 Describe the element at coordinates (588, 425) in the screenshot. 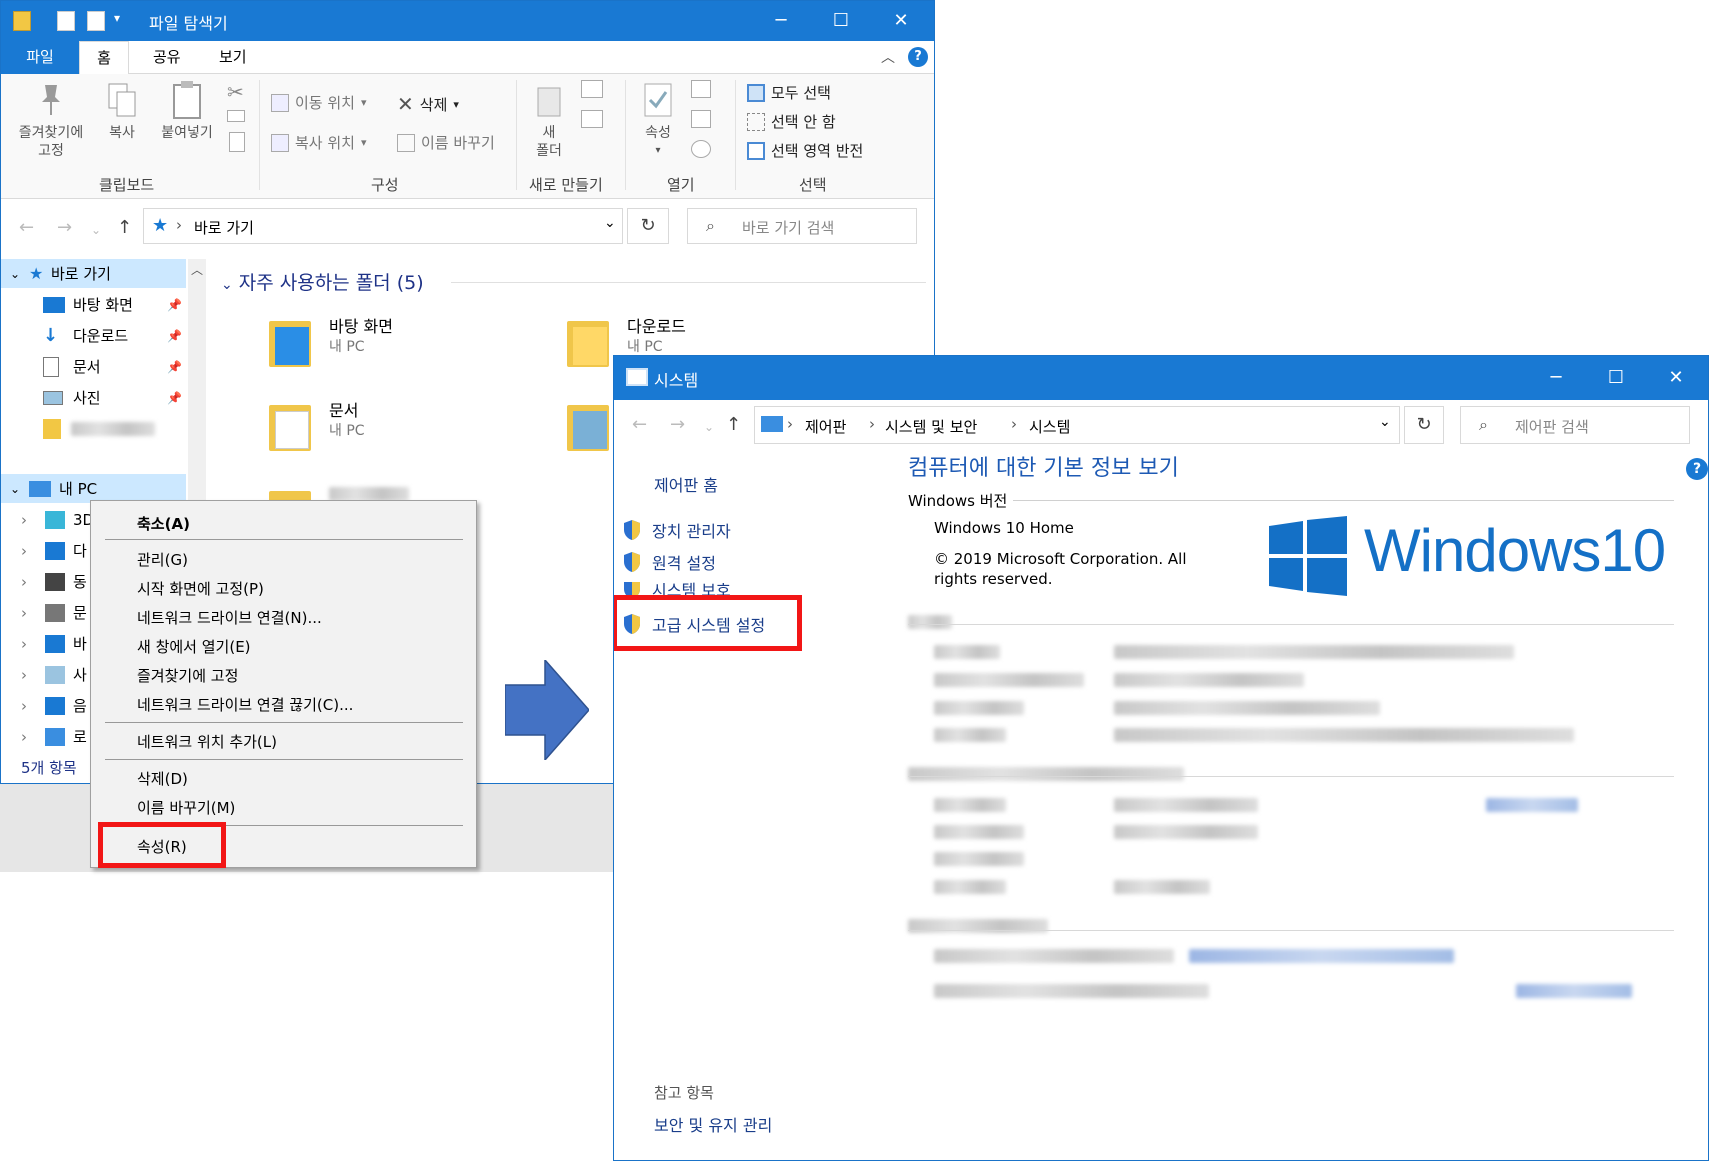

I see `folder-pictures-icon` at that location.